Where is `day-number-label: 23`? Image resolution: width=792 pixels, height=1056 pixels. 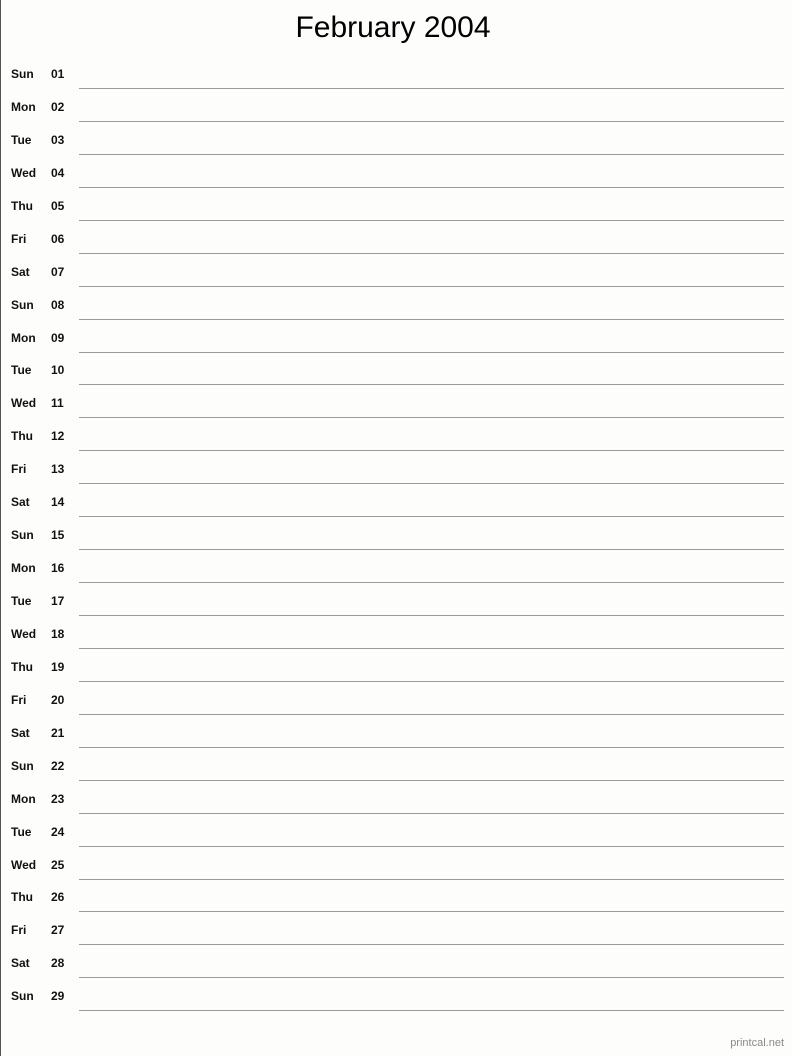 day-number-label: 23 is located at coordinates (58, 798).